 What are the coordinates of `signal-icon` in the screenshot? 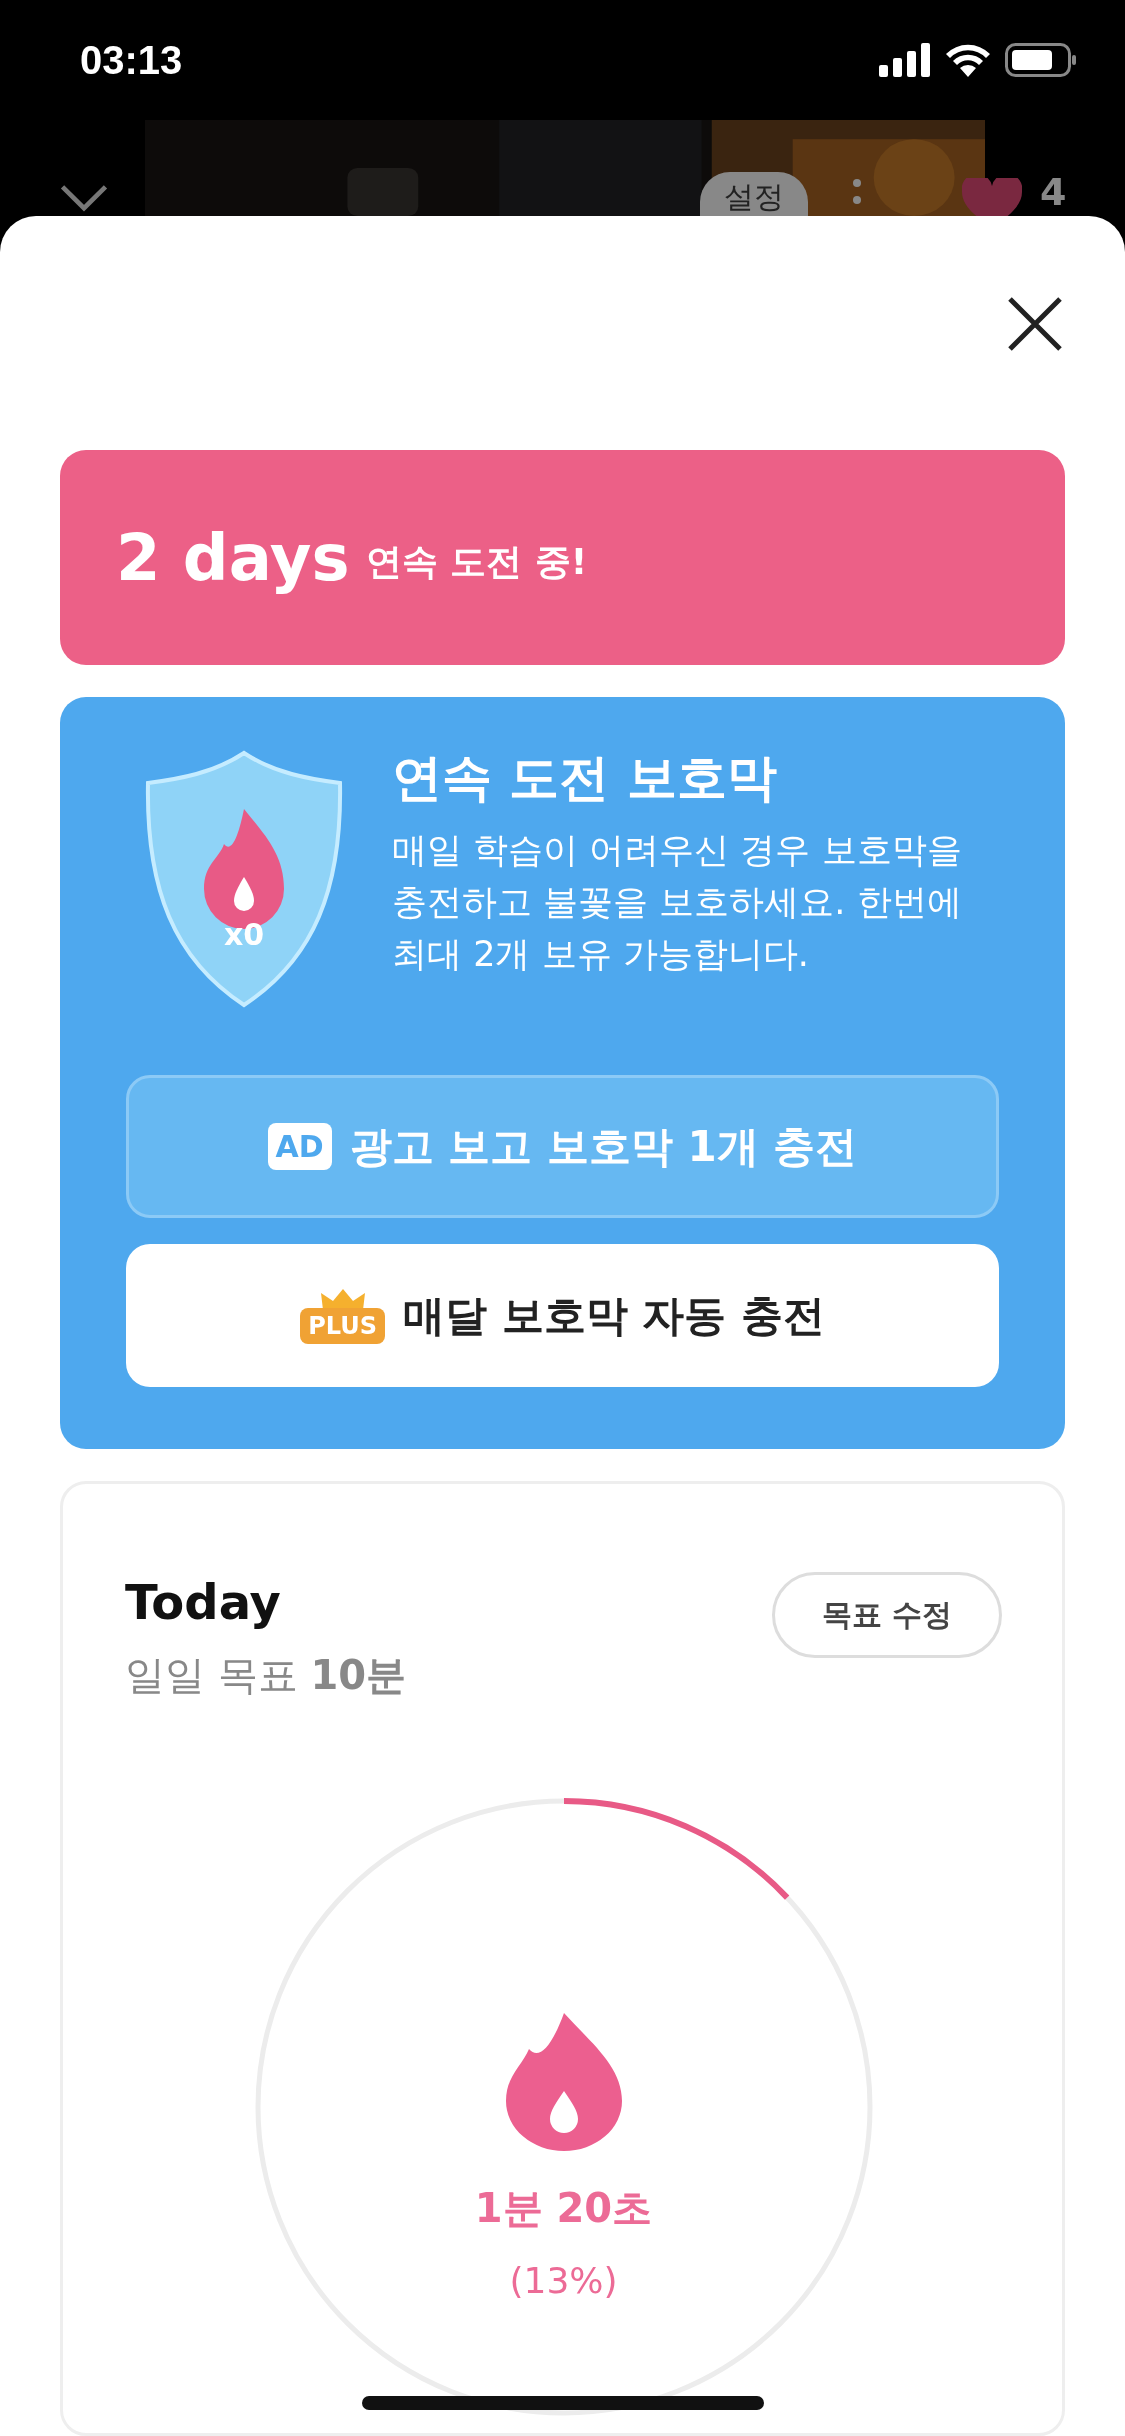 It's located at (905, 60).